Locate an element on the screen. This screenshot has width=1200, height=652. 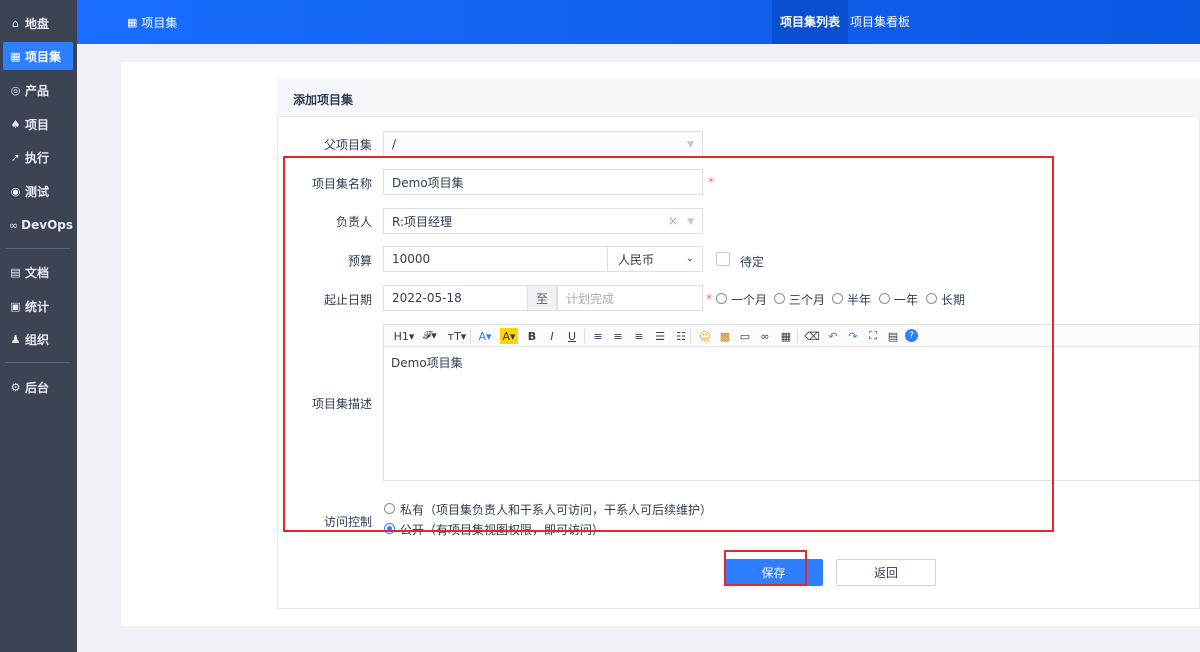
sidebar: ⌂ 地盘 ▦ 项目集 ◎ 产品 ♠ 项目 ➚ 执行 ◉ 测试 ∞ DevOps ▤ 文档 ▣ 统计 ♟ 组织 ⚙ 后台 is located at coordinates (38, 326).